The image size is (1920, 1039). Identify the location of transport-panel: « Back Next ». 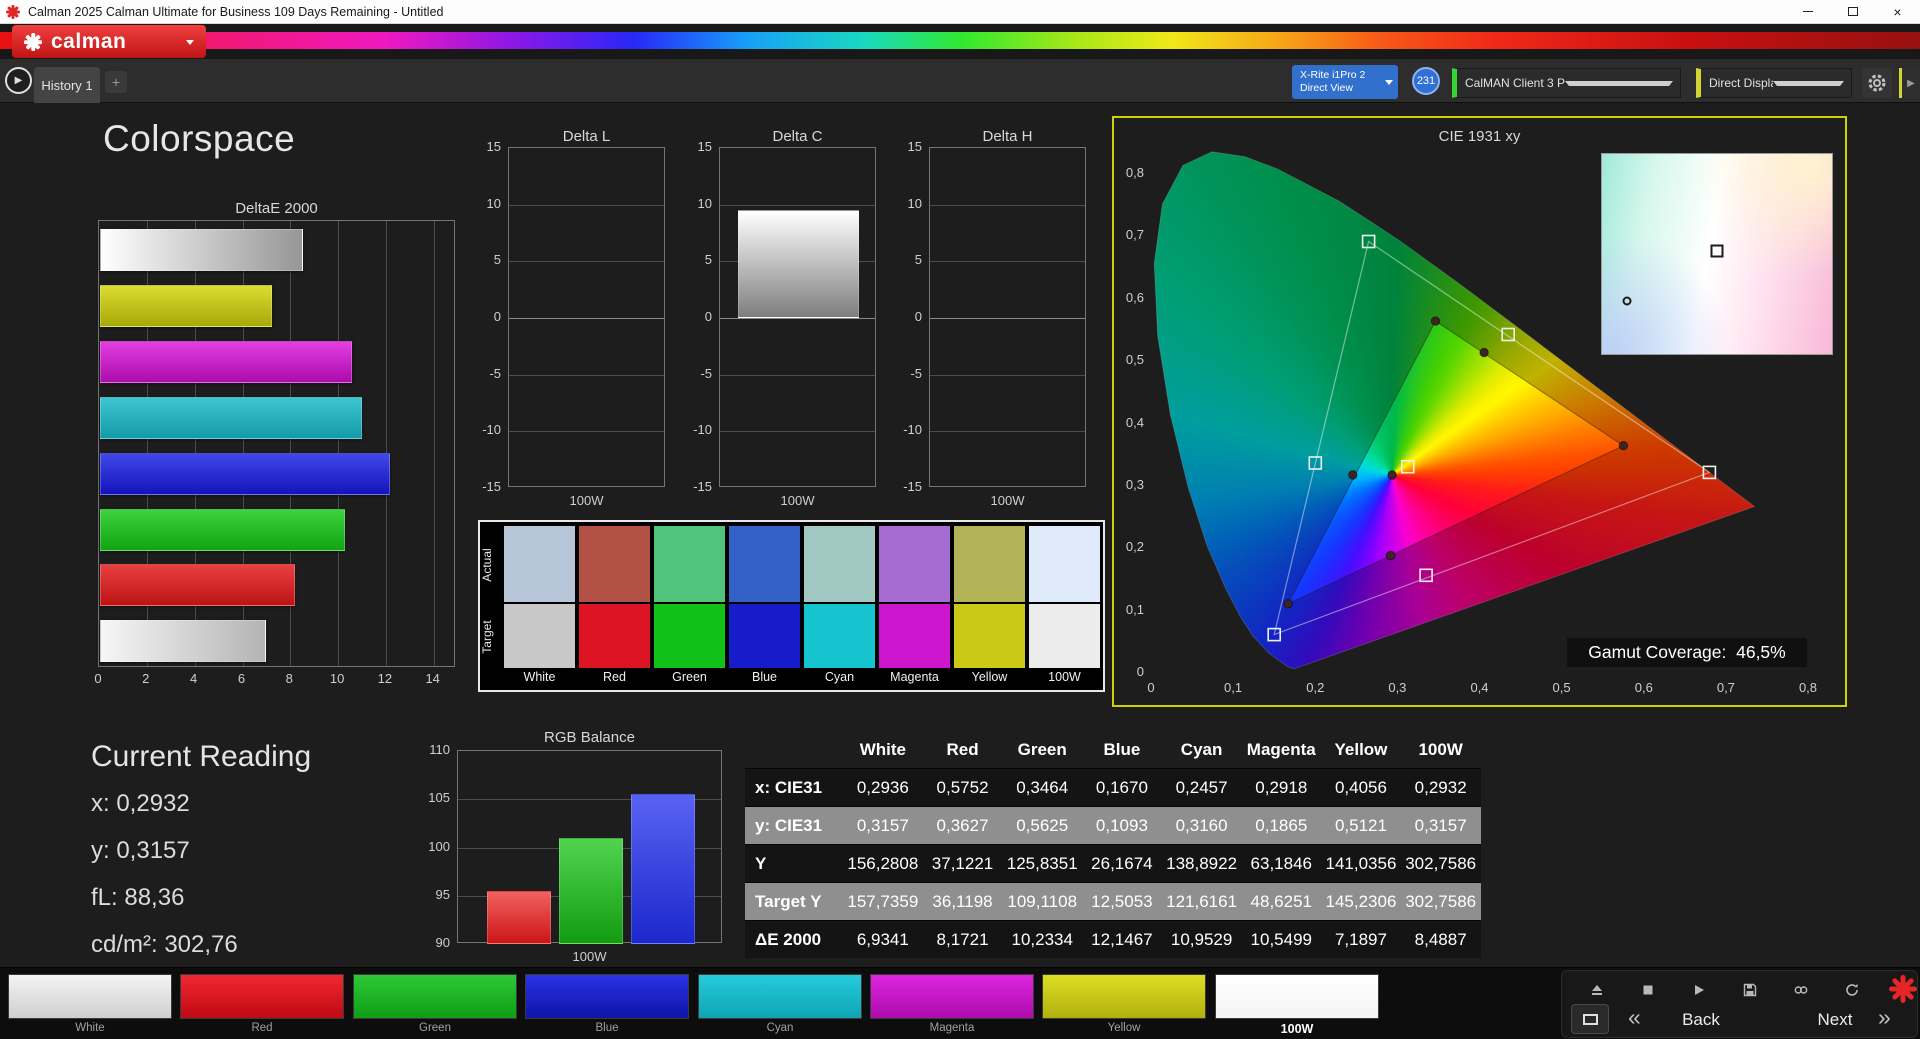
(1739, 1004).